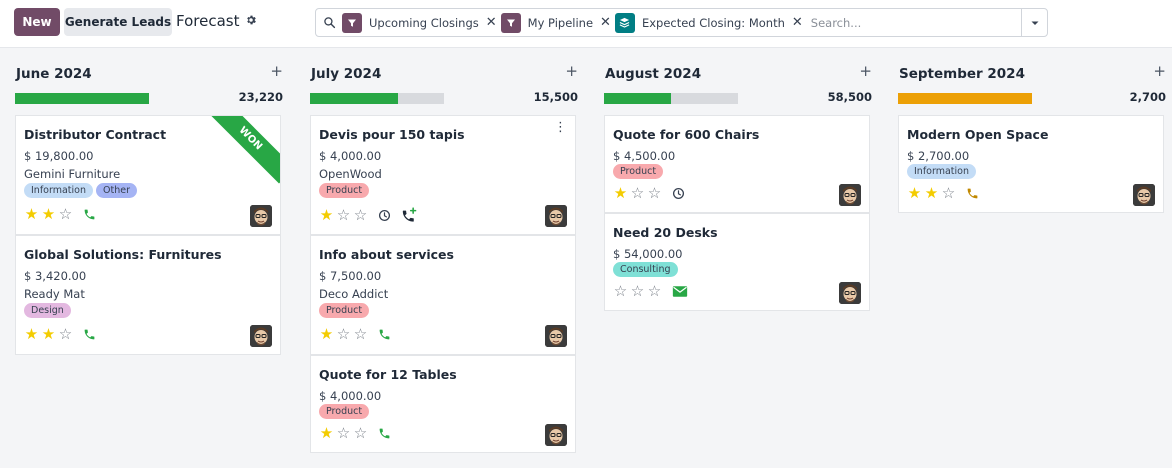  What do you see at coordinates (962, 74) in the screenshot?
I see `column-title: September 2024` at bounding box center [962, 74].